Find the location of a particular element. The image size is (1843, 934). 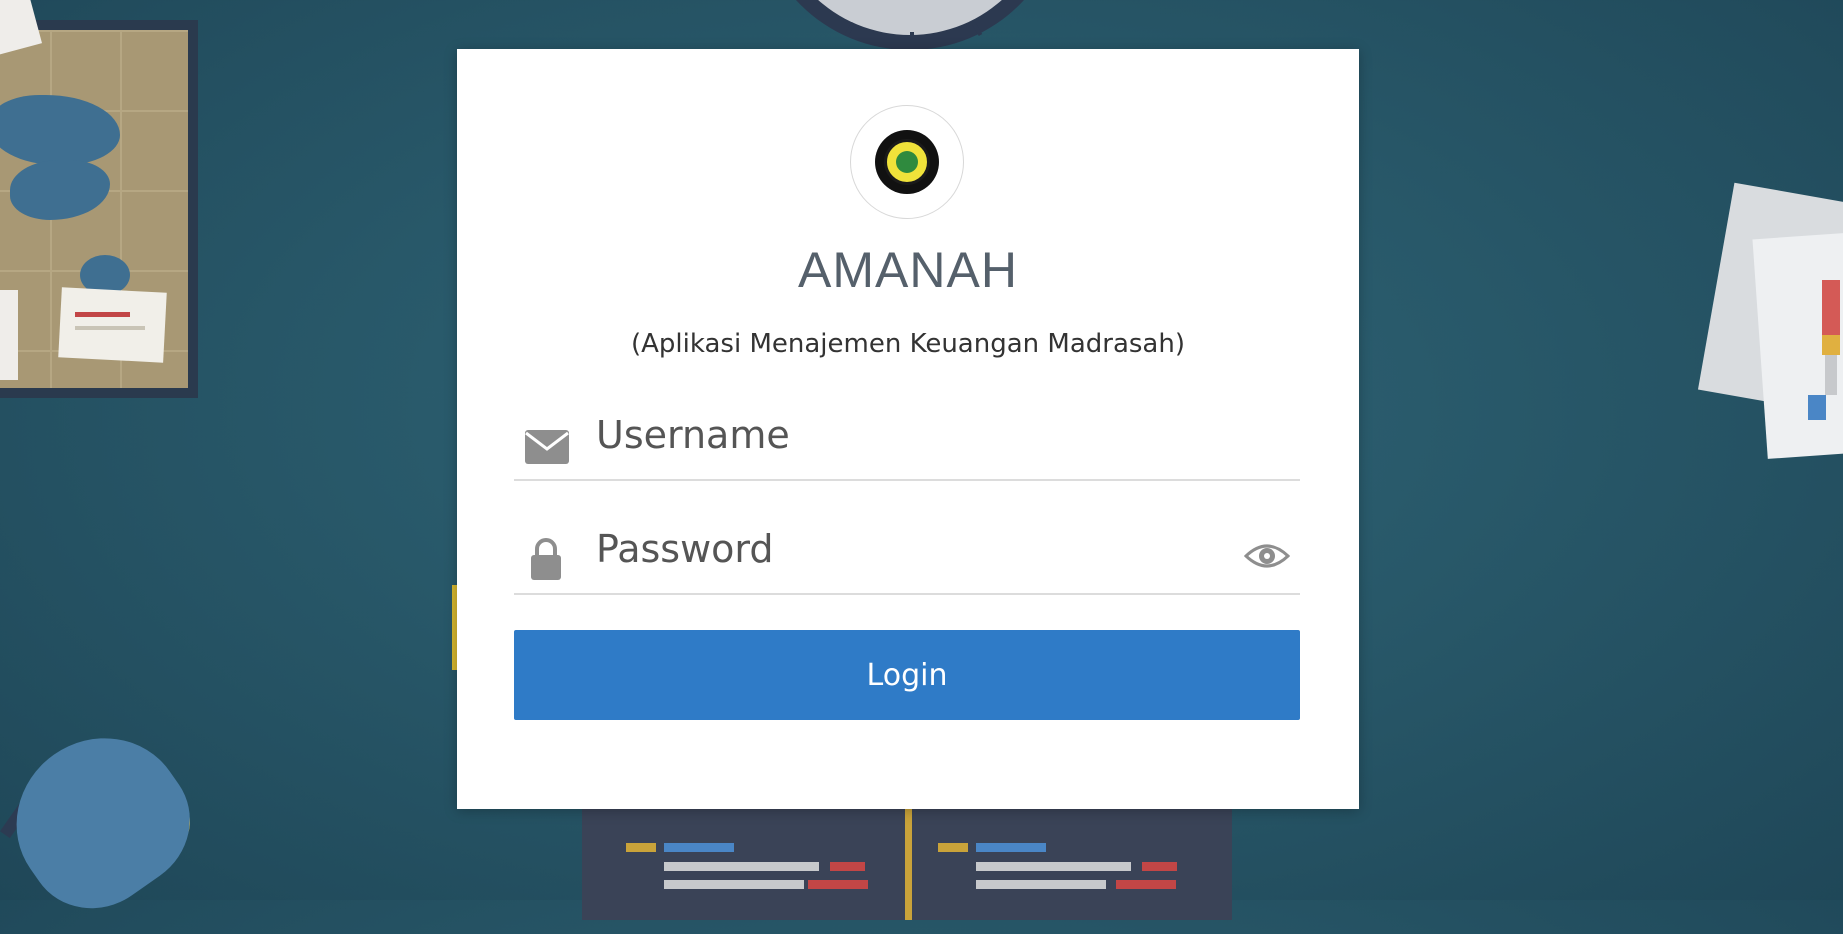

seal-inner is located at coordinates (907, 162).